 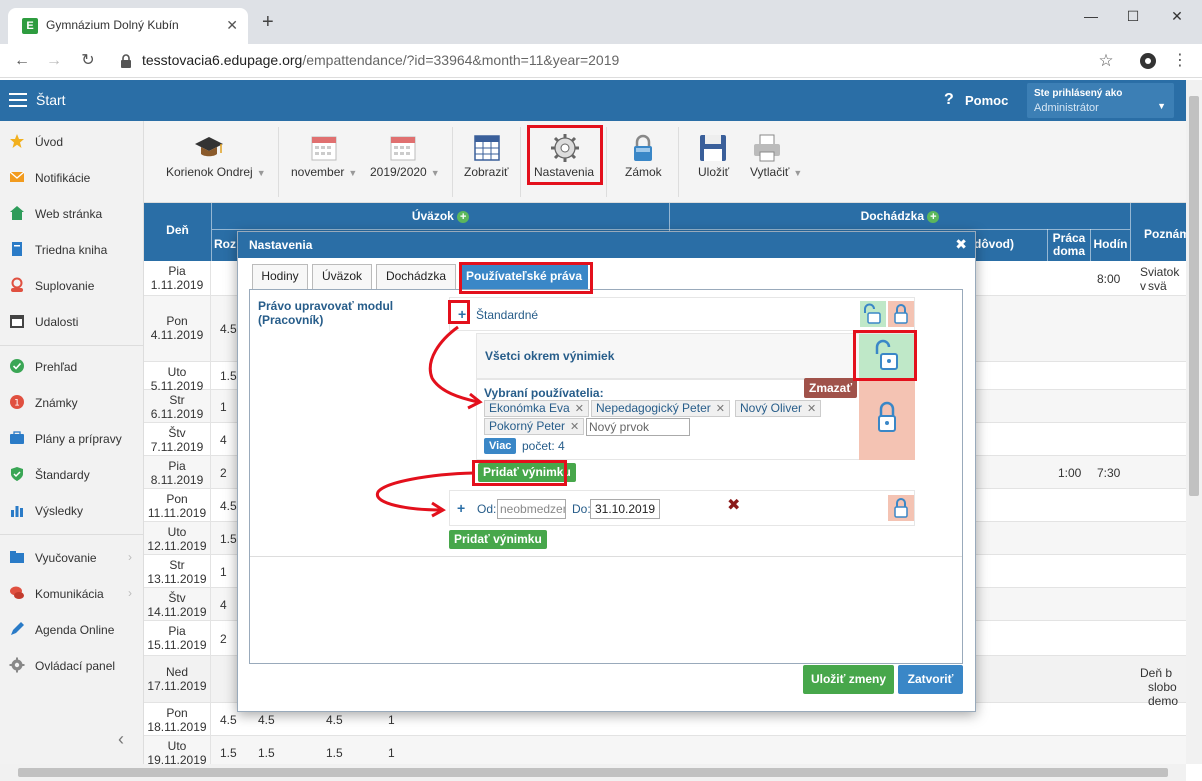 What do you see at coordinates (280, 276) in the screenshot?
I see `tab-hodiny: Hodiny` at bounding box center [280, 276].